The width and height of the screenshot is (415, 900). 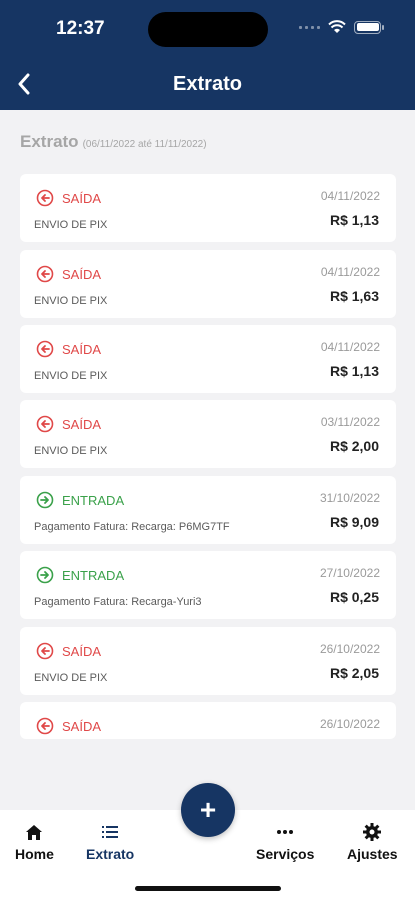 What do you see at coordinates (208, 29) in the screenshot?
I see `dynamic-island` at bounding box center [208, 29].